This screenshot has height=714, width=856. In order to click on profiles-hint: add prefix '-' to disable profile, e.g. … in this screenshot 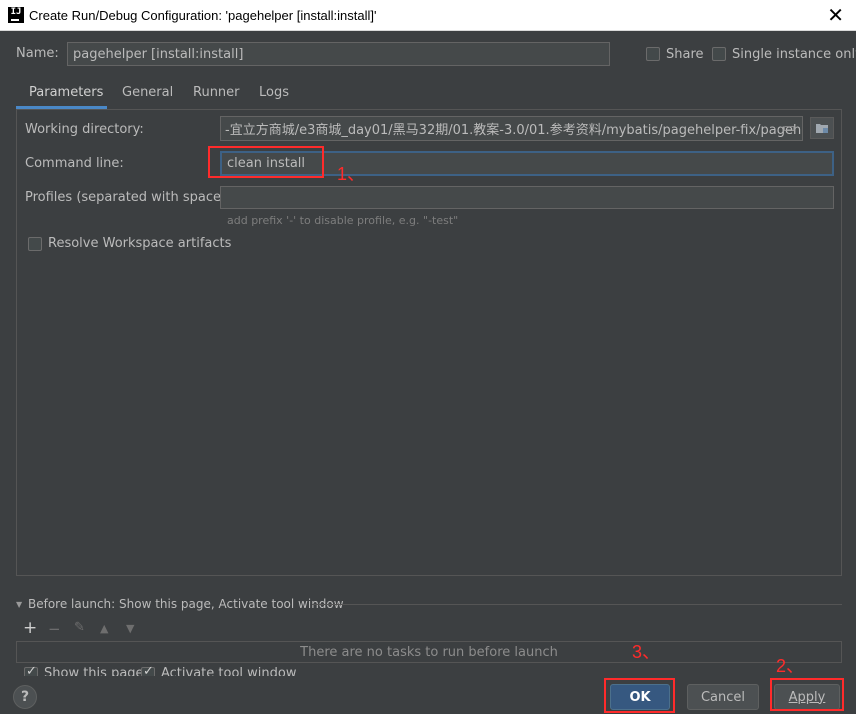, I will do `click(343, 220)`.